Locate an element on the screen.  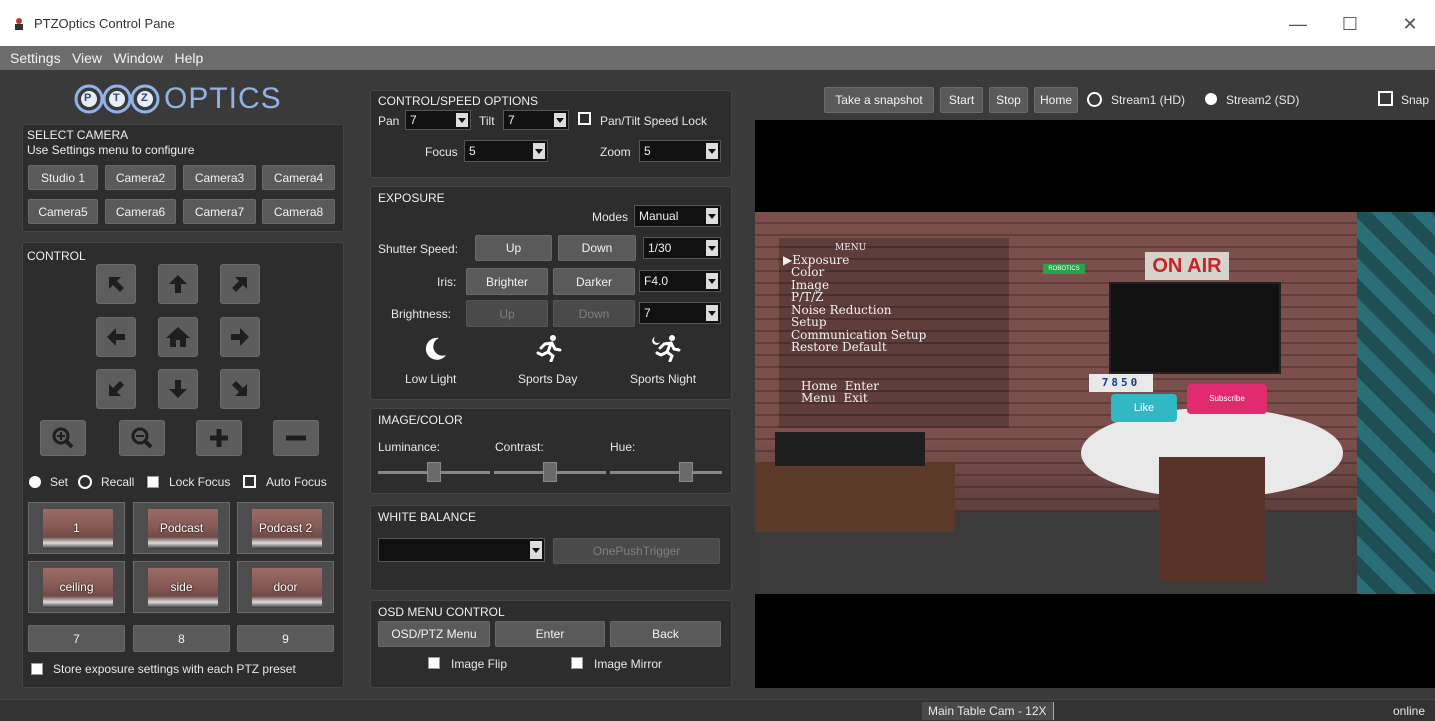
tv-screen-shape is located at coordinates (1195, 328).